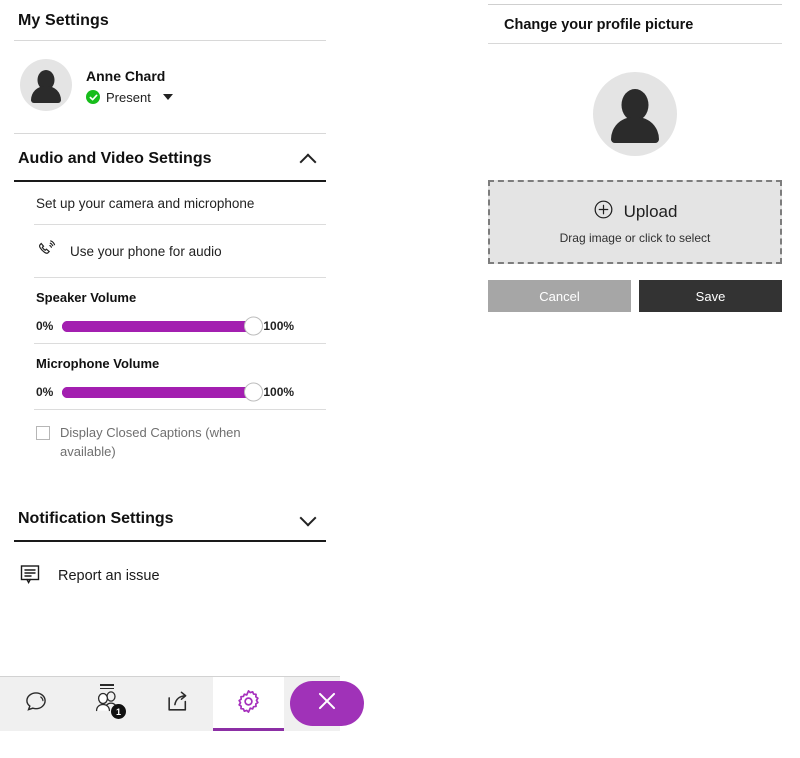  I want to click on microphone-slider-handle, so click(254, 392).